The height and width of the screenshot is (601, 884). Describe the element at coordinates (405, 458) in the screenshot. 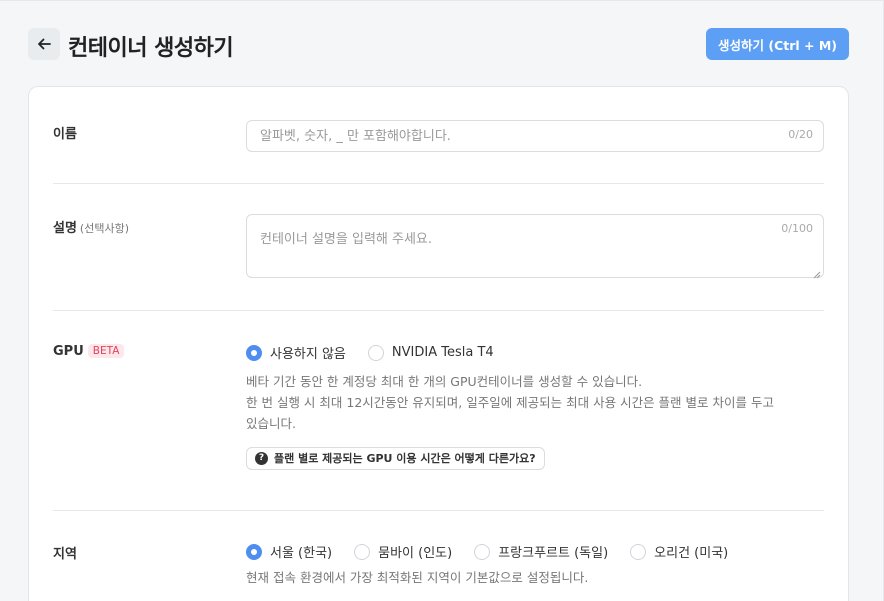

I see `gpu-plan-info-text: 플랜 별로 제공되는 GPU 이용 시간은 어떻게 다른가요?` at that location.